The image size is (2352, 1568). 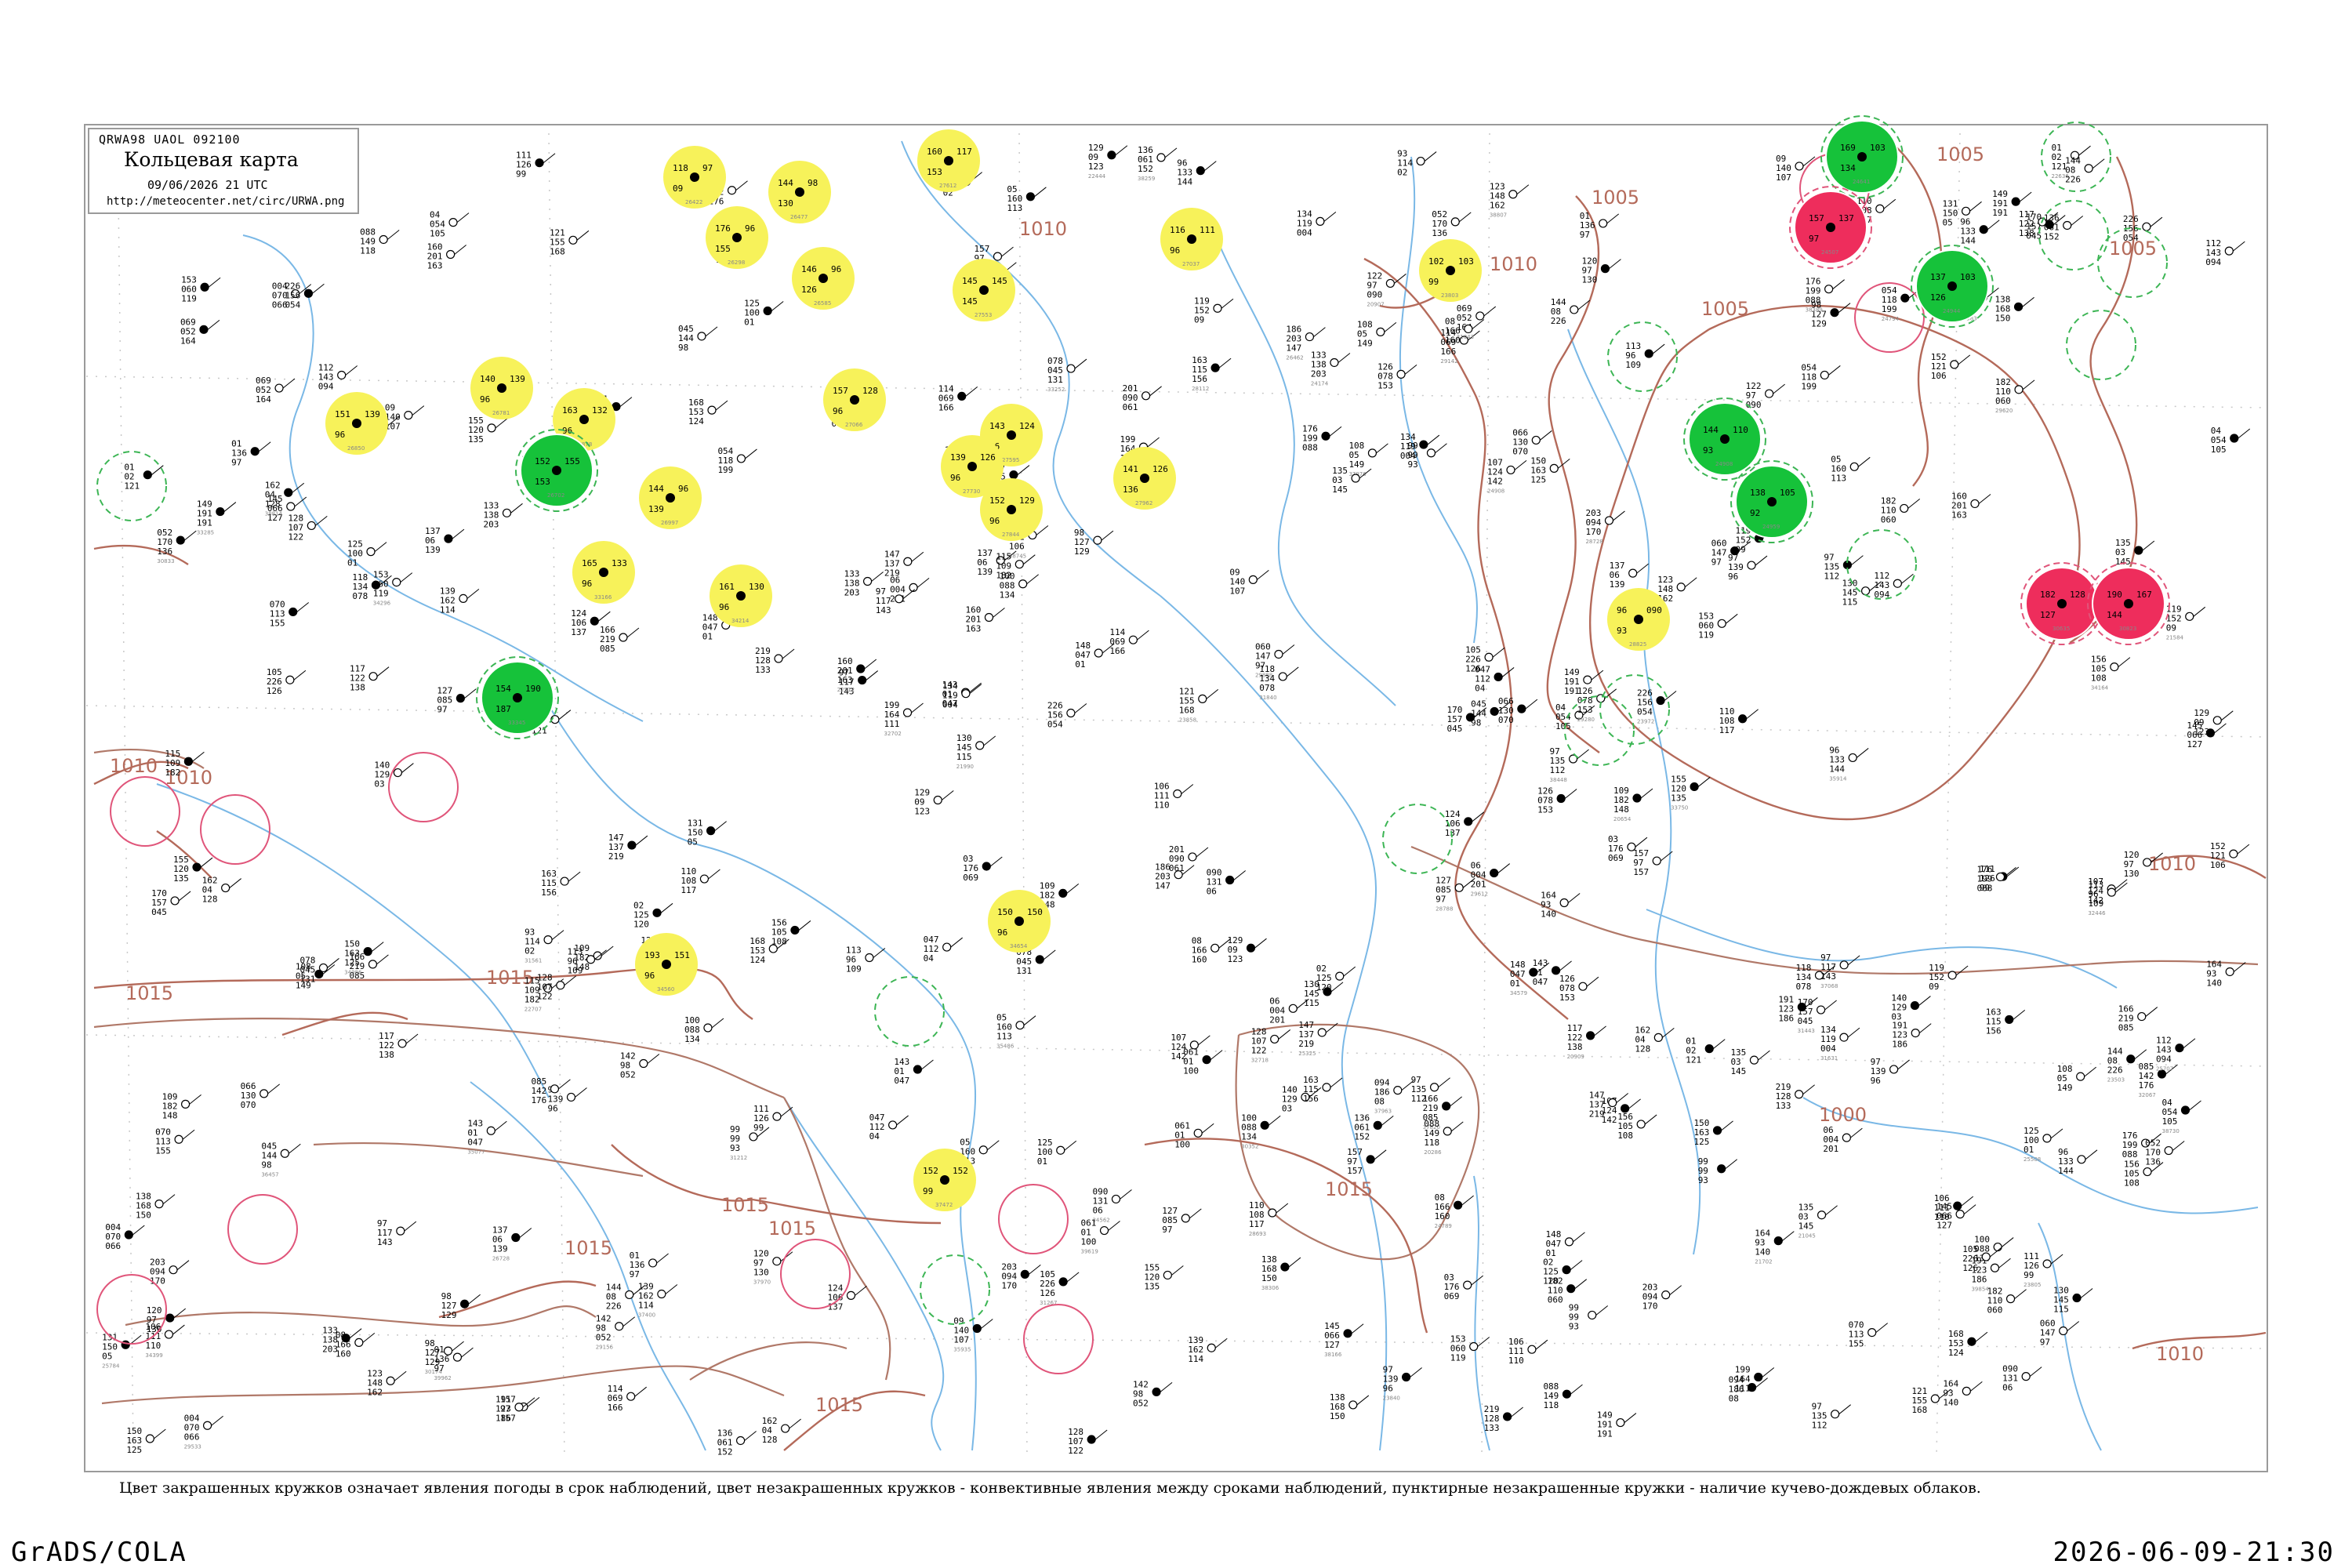 What do you see at coordinates (1862, 156) in the screenshot?
I see `weather-station-green: 169 103 134 24641` at bounding box center [1862, 156].